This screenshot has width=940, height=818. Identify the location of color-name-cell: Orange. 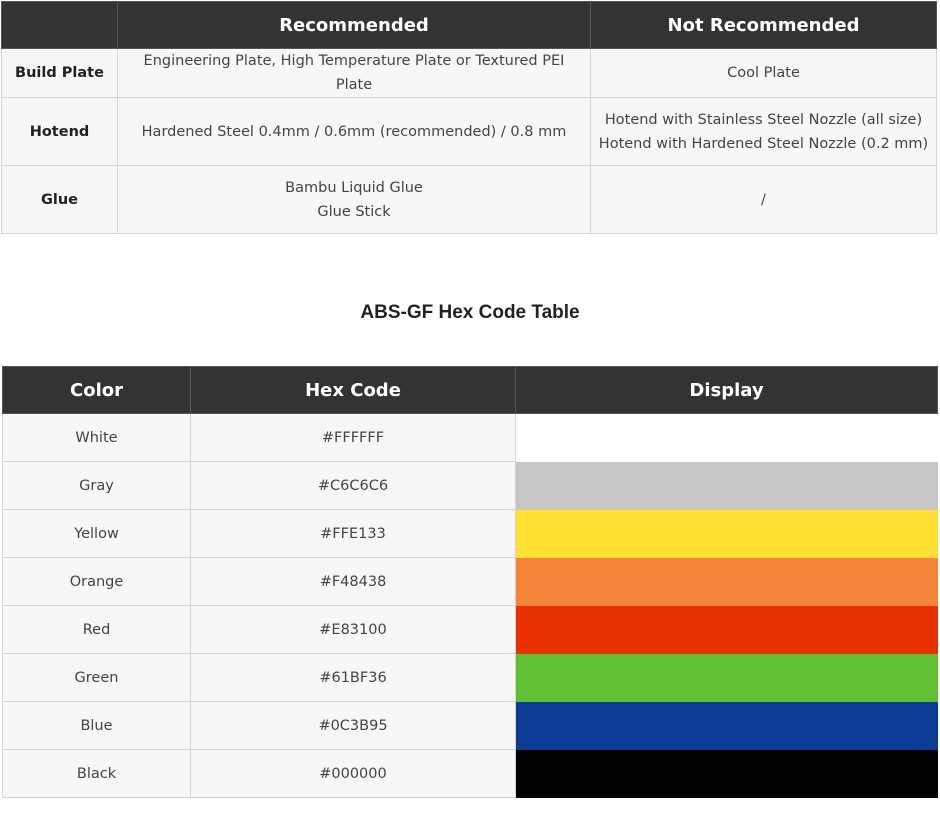
(96, 581).